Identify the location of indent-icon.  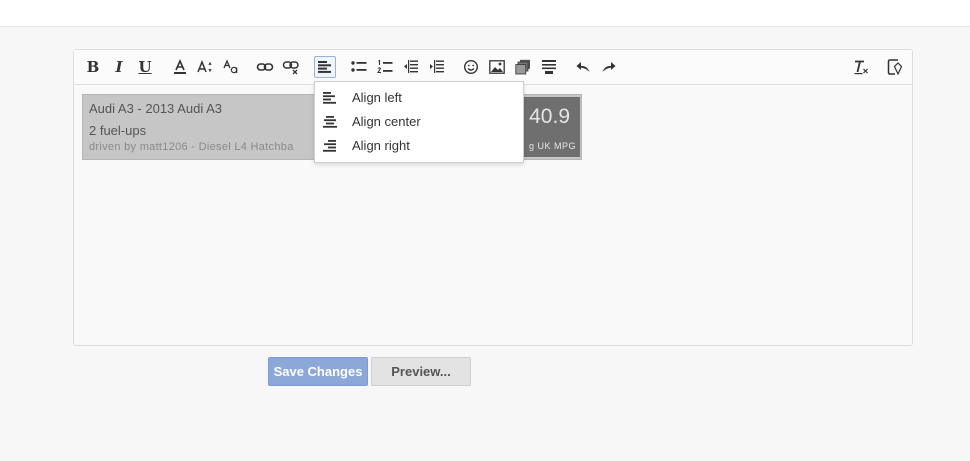
(437, 66).